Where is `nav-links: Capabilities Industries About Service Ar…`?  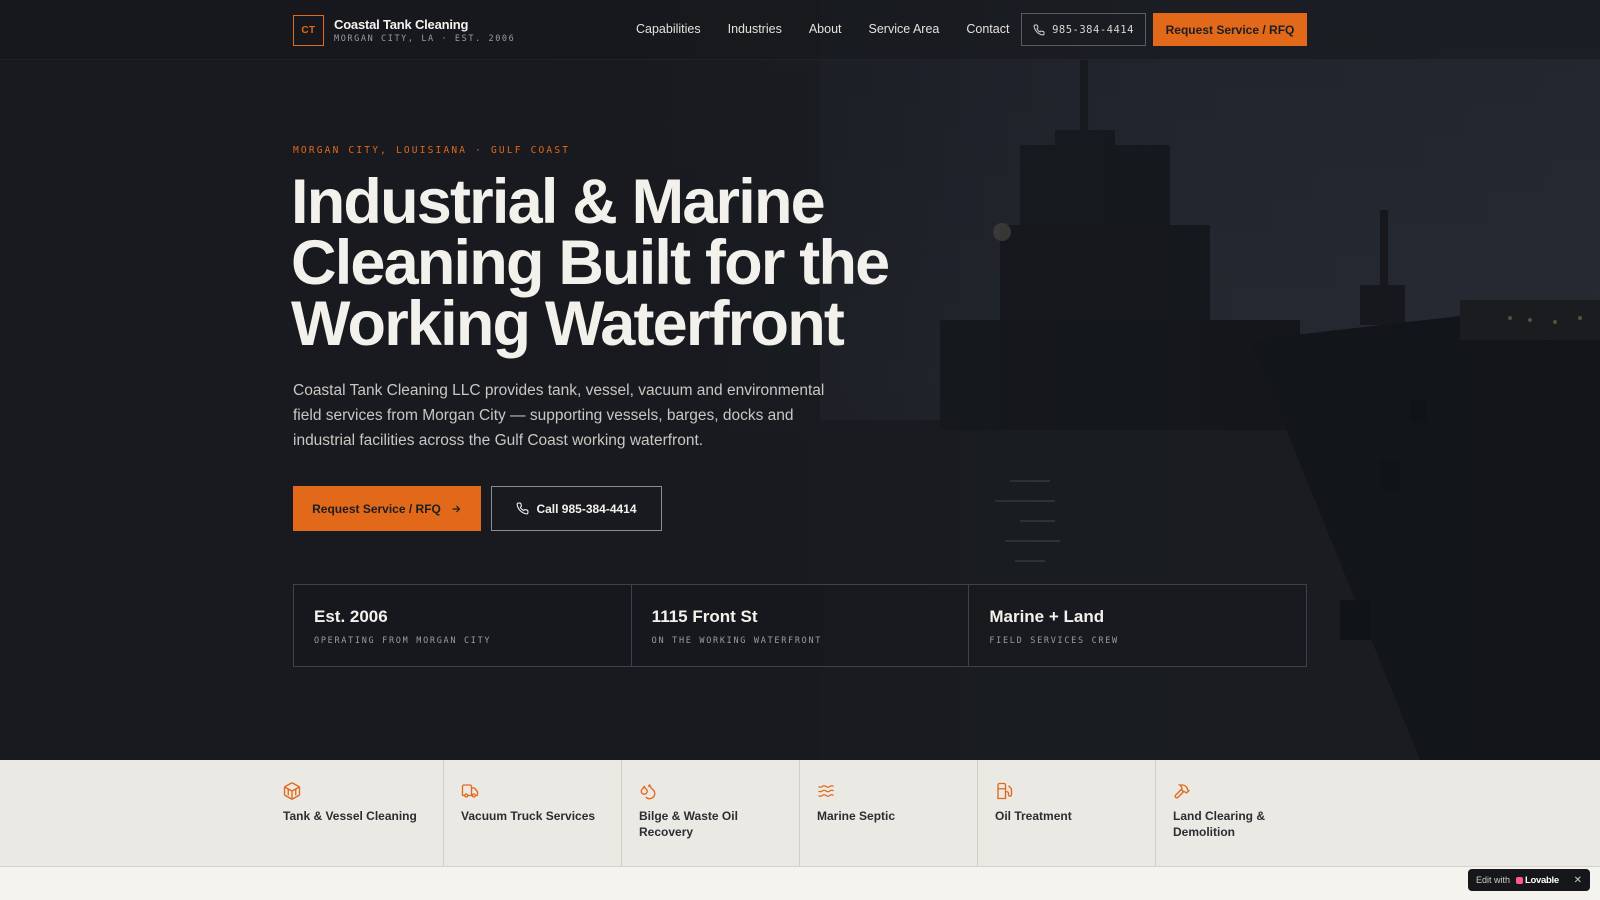 nav-links: Capabilities Industries About Service Ar… is located at coordinates (836, 29).